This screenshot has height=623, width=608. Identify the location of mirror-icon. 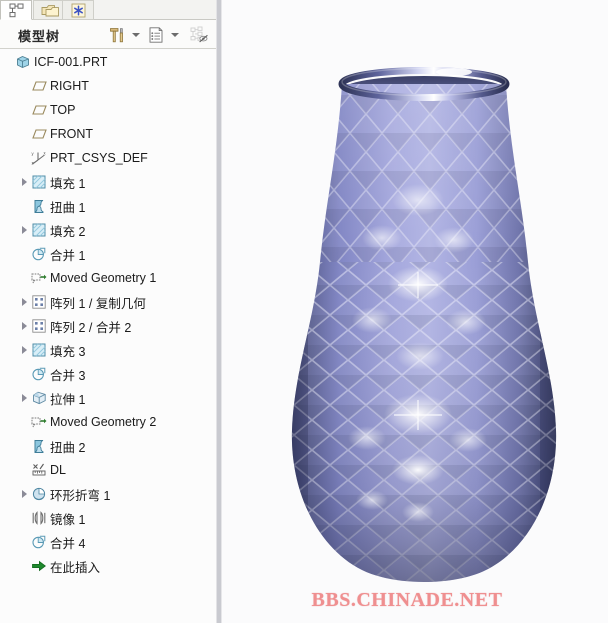
(39, 518).